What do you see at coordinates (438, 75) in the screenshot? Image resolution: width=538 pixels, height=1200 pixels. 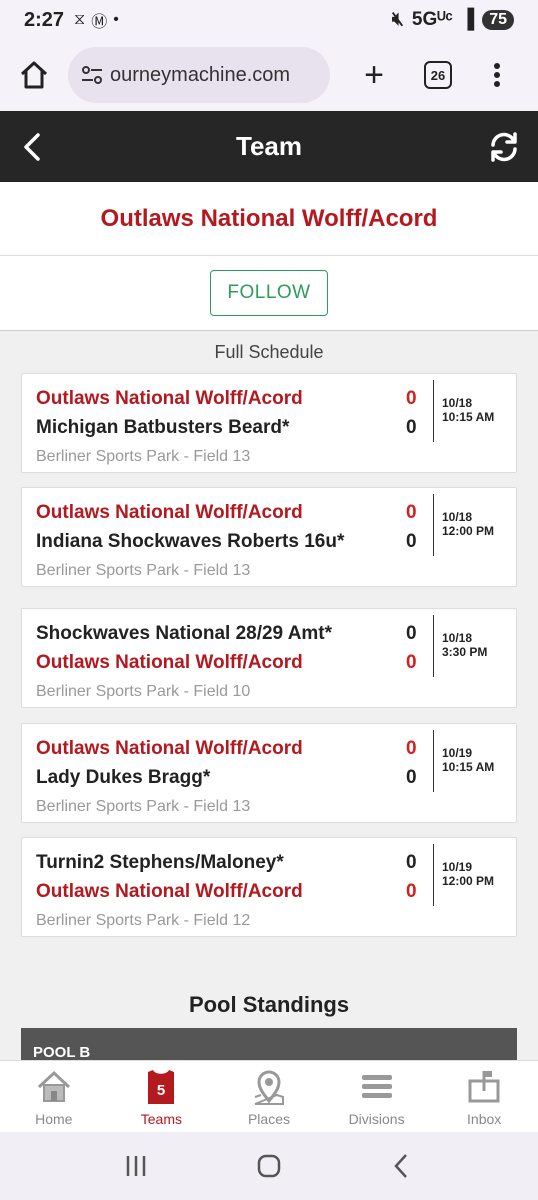 I see `tab-switcher-button: 26` at bounding box center [438, 75].